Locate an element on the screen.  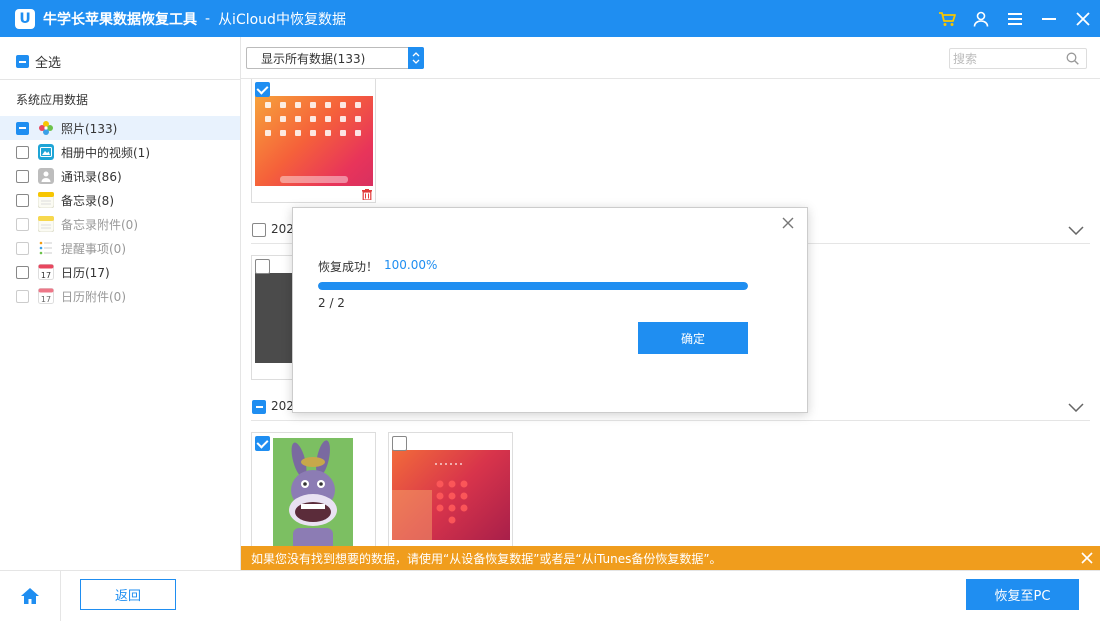
sidebar-item-label: 提醒事项(0) is located at coordinates (93, 248).